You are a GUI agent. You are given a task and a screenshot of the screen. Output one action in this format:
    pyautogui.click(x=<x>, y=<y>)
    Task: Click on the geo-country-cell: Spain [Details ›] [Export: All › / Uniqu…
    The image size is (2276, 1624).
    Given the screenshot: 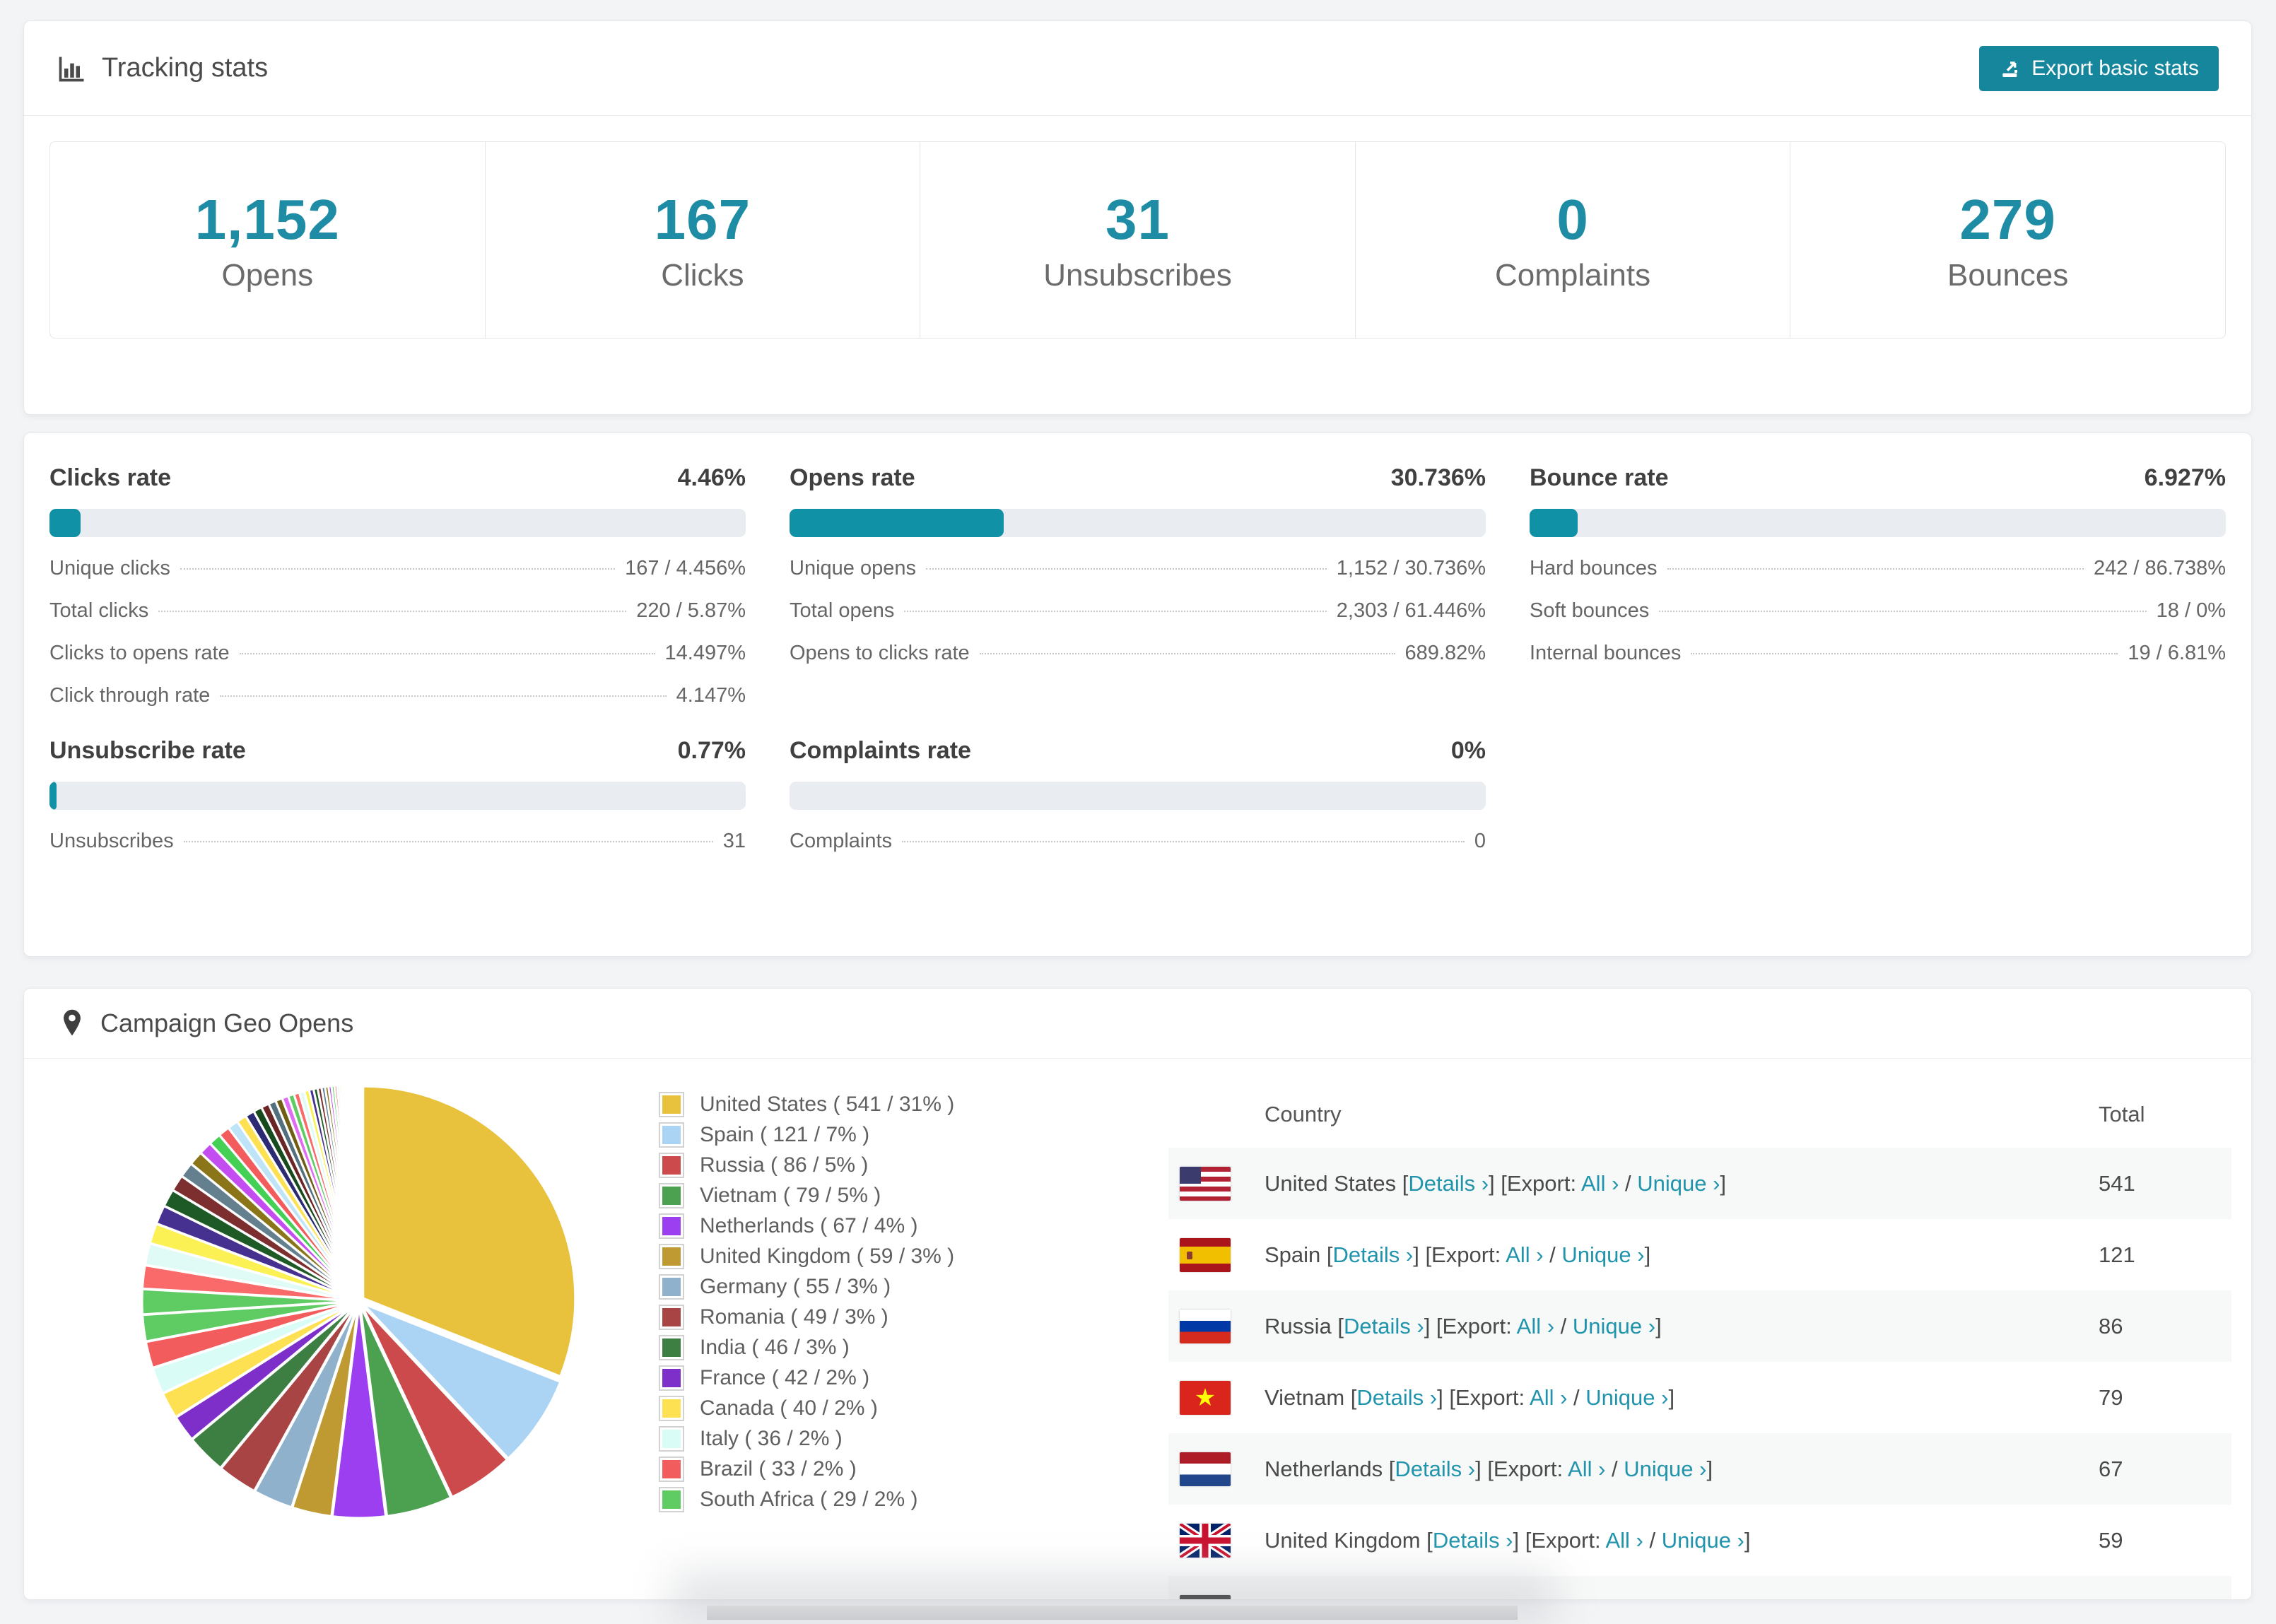 What is the action you would take?
    pyautogui.click(x=1458, y=1254)
    